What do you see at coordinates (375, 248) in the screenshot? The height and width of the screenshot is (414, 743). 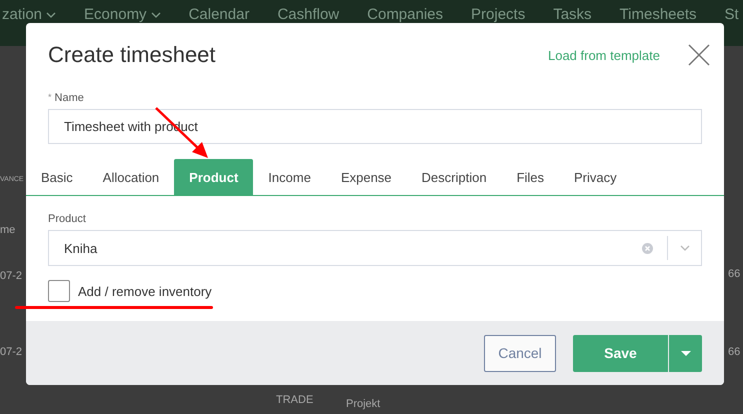 I see `product-select: Kniha` at bounding box center [375, 248].